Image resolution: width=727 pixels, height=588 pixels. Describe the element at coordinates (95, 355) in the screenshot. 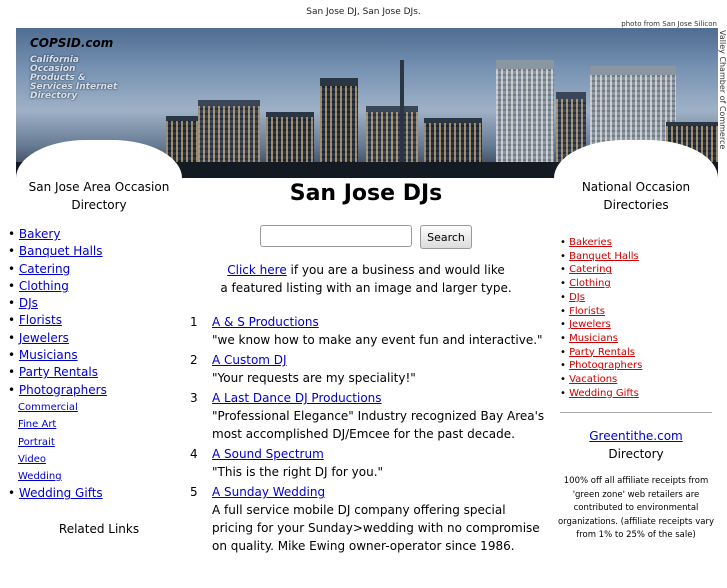

I see `sidebar-item: • Musicians` at that location.